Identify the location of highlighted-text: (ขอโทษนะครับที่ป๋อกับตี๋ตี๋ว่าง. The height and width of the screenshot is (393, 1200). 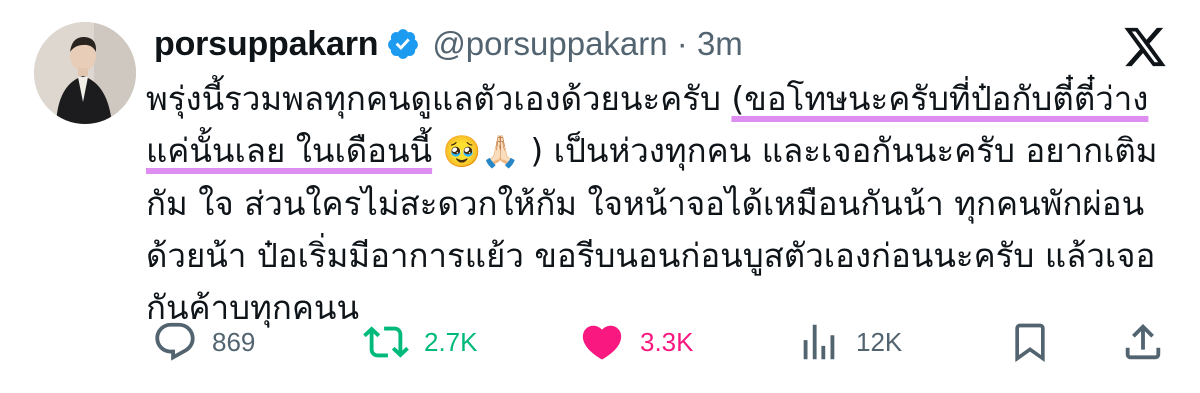
(940, 98).